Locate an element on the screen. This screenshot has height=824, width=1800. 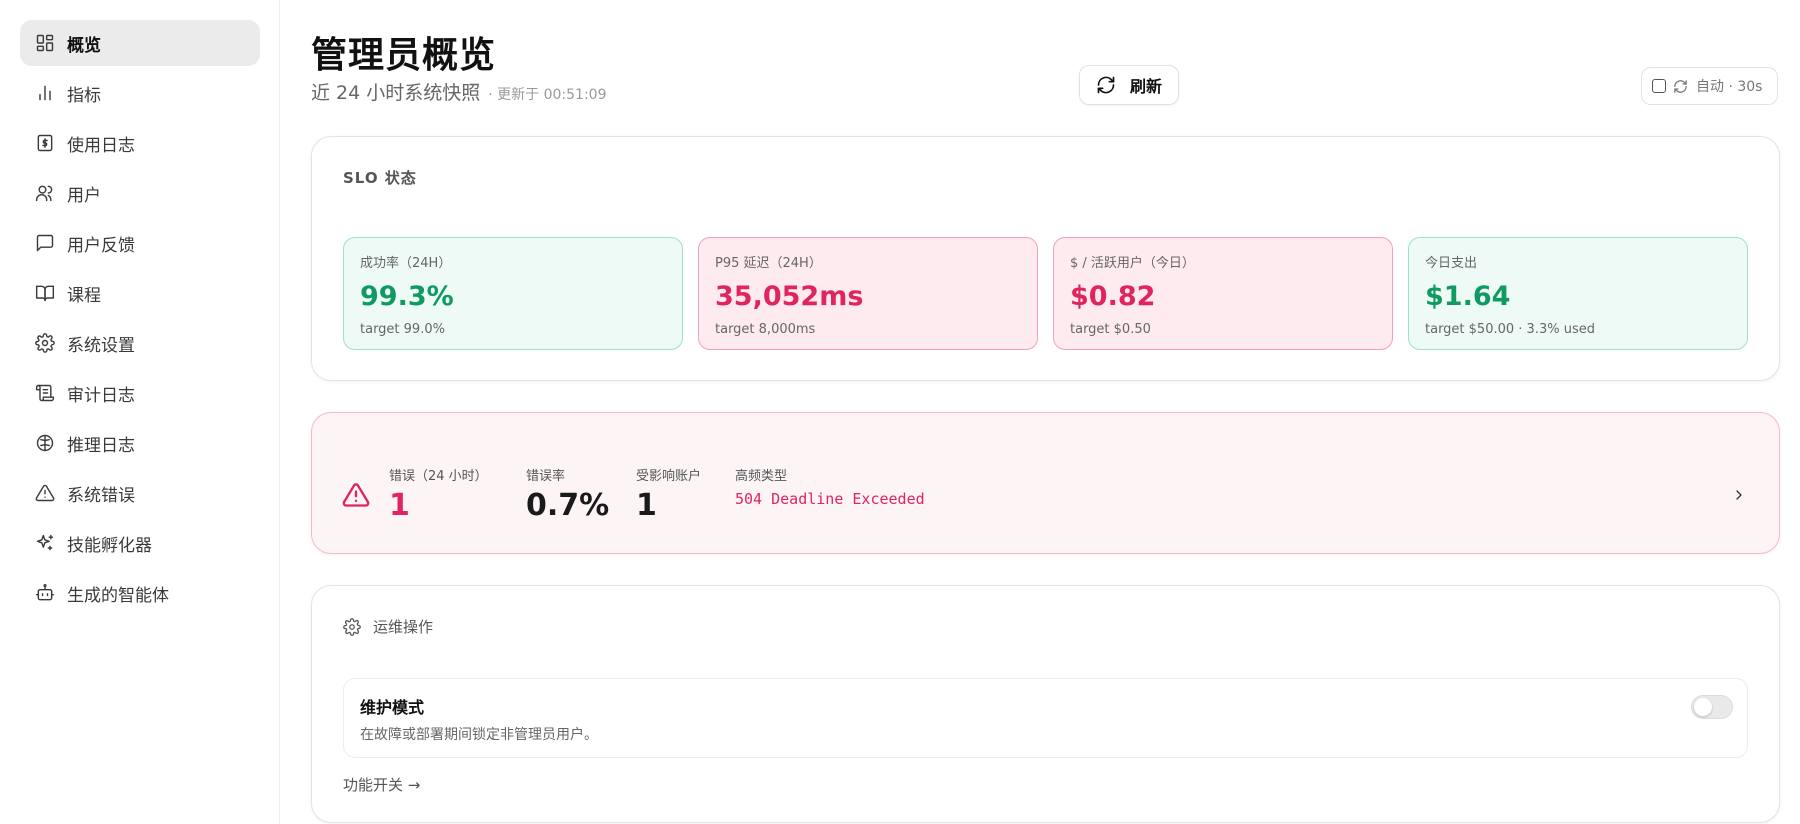
sidebar-item-audit-logs: 审计日志 is located at coordinates (140, 393).